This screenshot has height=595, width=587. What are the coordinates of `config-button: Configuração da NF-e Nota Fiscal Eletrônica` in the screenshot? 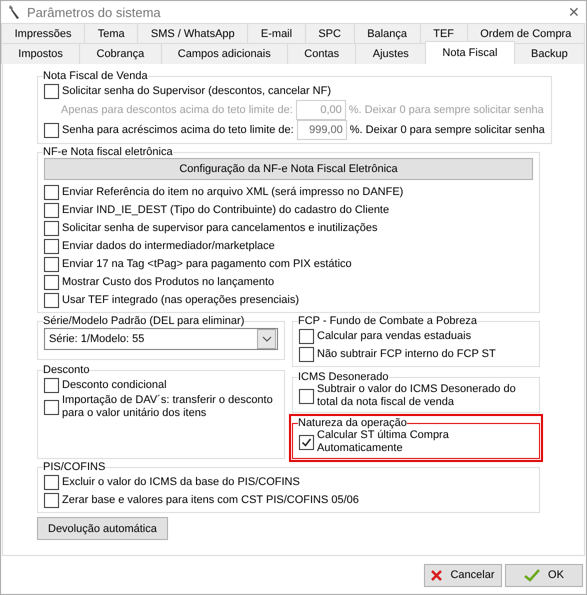 It's located at (288, 169).